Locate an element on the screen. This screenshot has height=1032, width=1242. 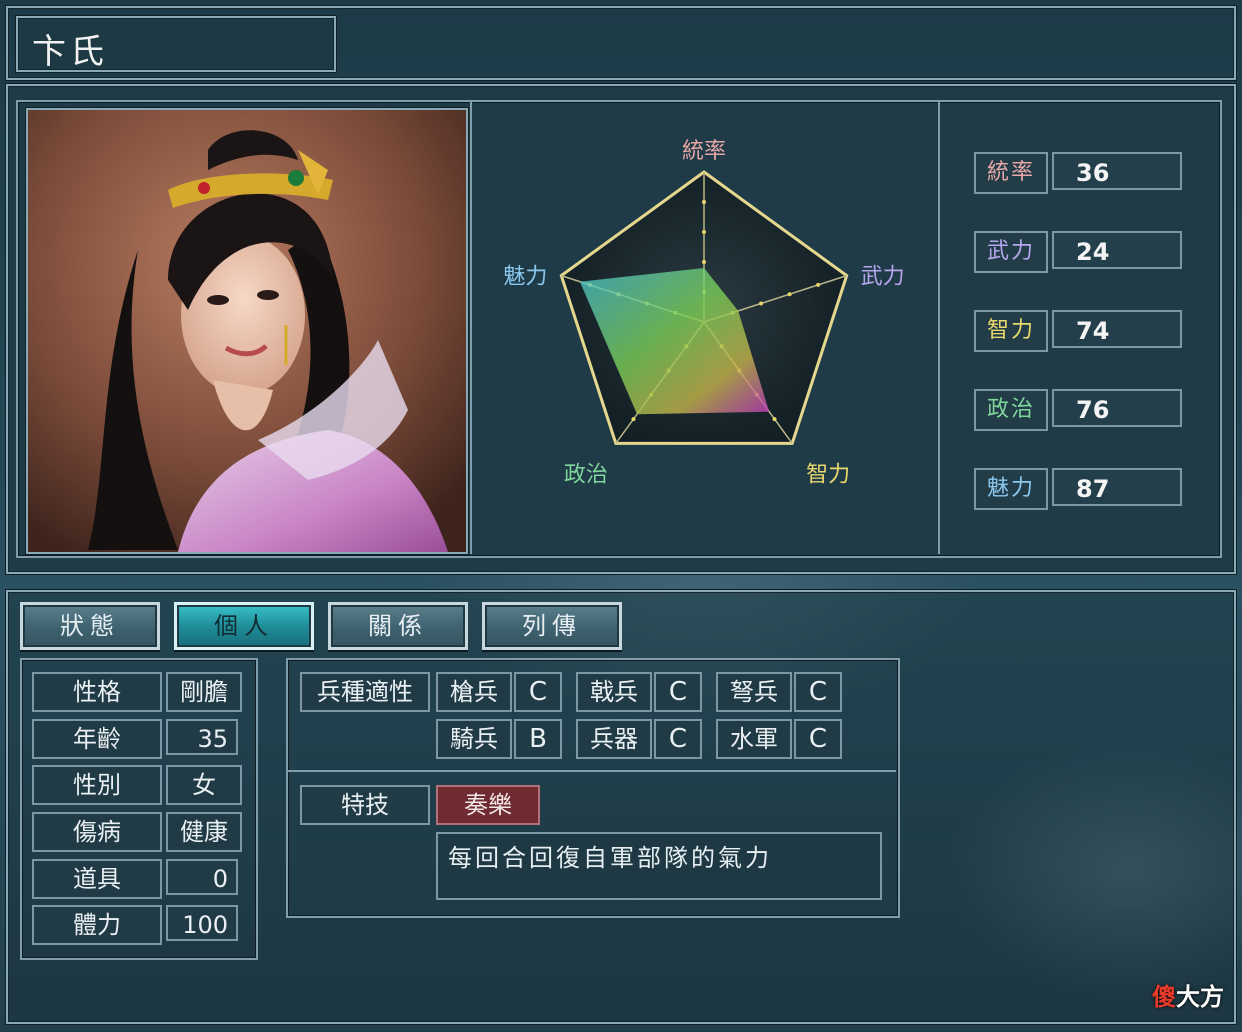
personal-label-injury: 傷病 is located at coordinates (97, 832).